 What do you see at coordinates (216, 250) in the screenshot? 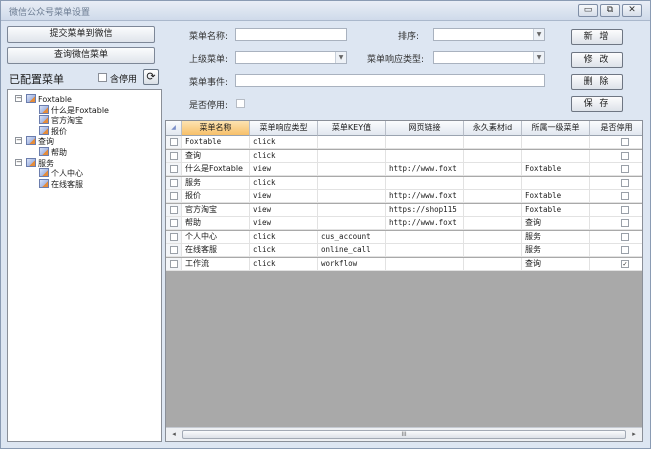
I see `cell-name: 在线客服` at bounding box center [216, 250].